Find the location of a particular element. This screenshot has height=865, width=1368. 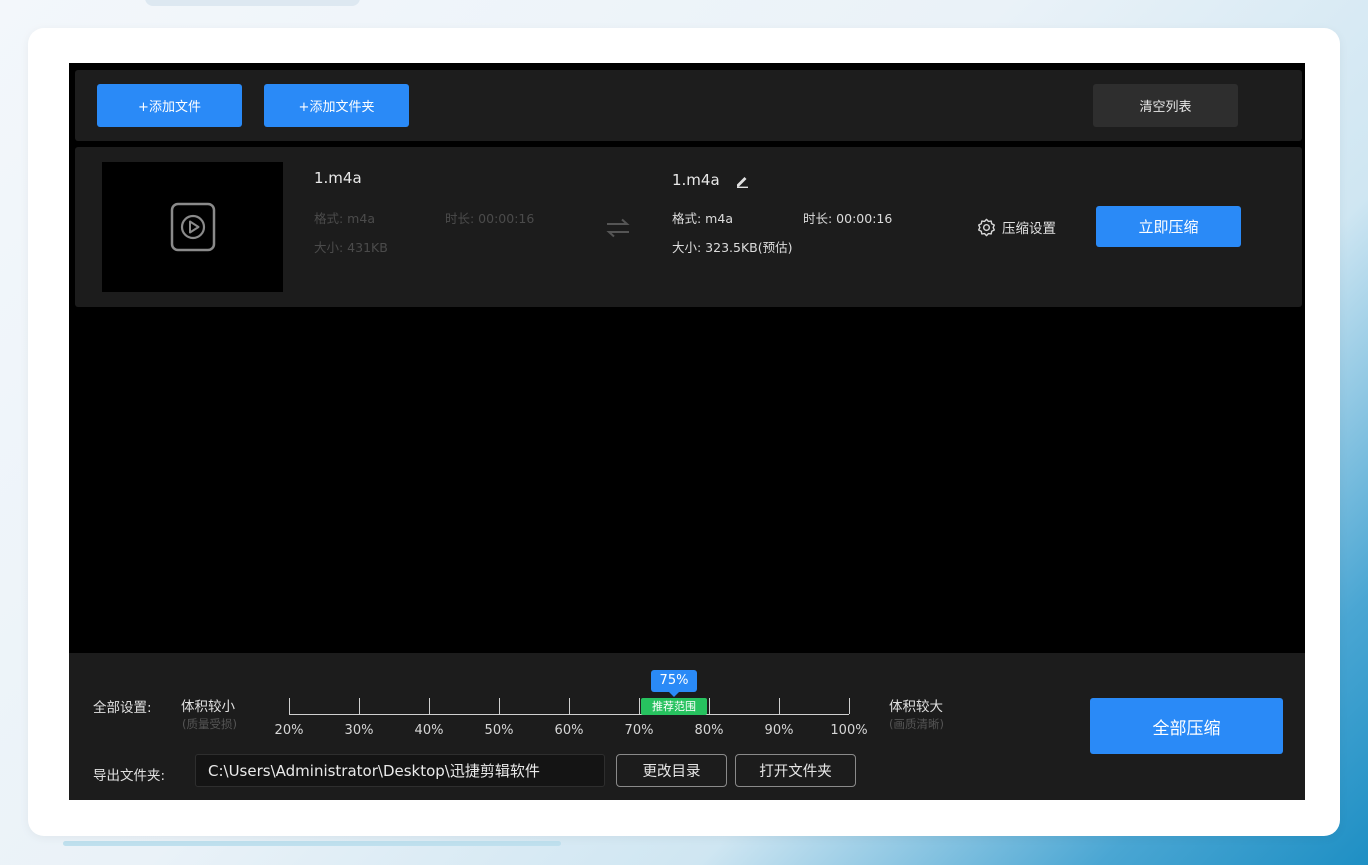

smaller-size-sublabel: (质量受损) is located at coordinates (209, 724).